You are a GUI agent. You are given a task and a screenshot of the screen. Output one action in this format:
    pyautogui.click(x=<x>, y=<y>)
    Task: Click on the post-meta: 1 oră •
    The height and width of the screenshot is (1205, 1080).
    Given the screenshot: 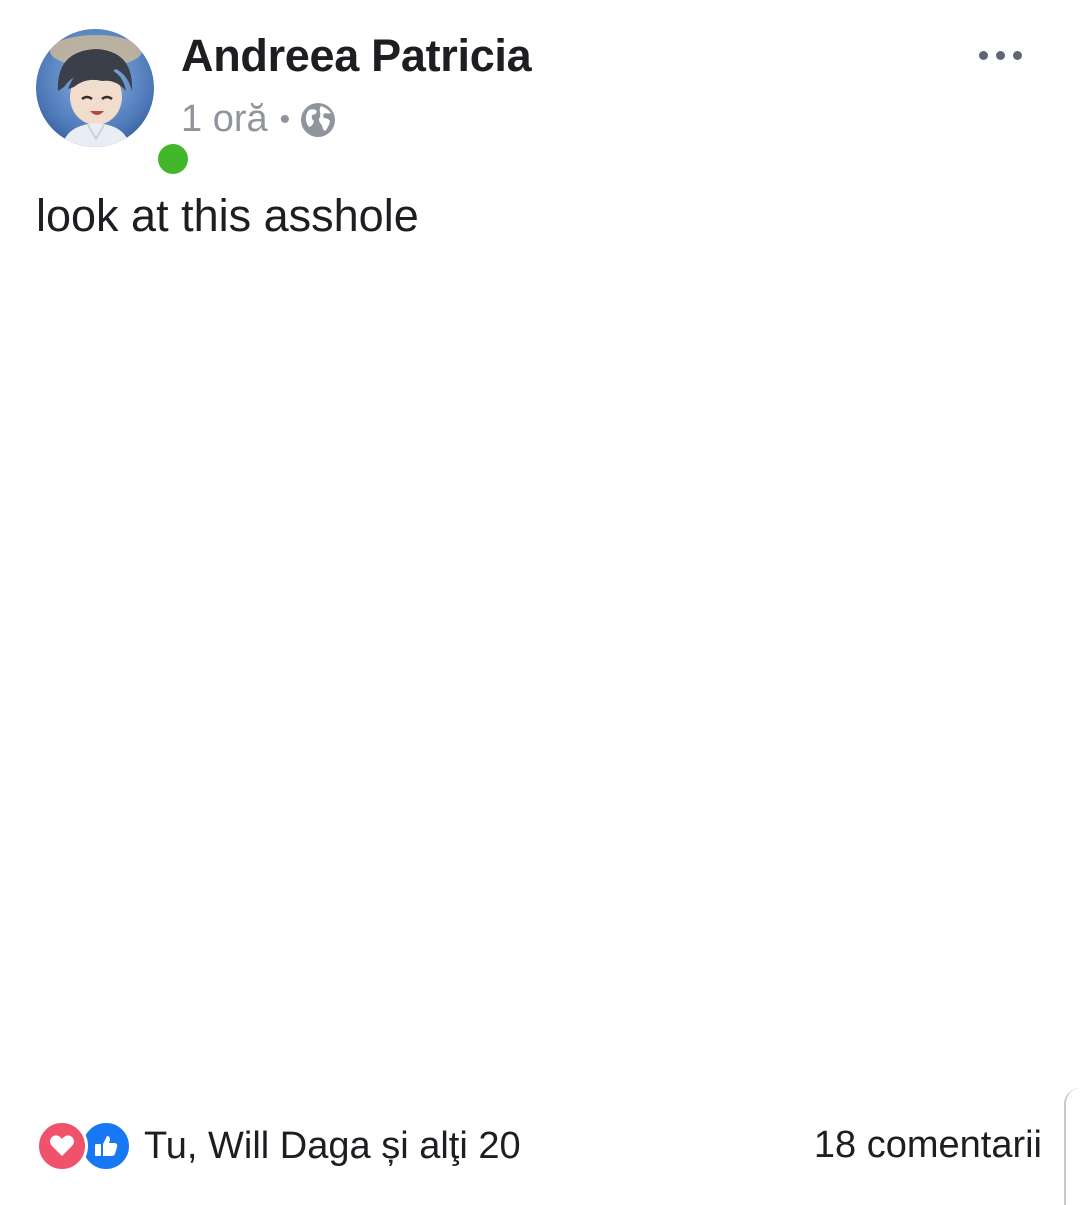 What is the action you would take?
    pyautogui.click(x=258, y=119)
    